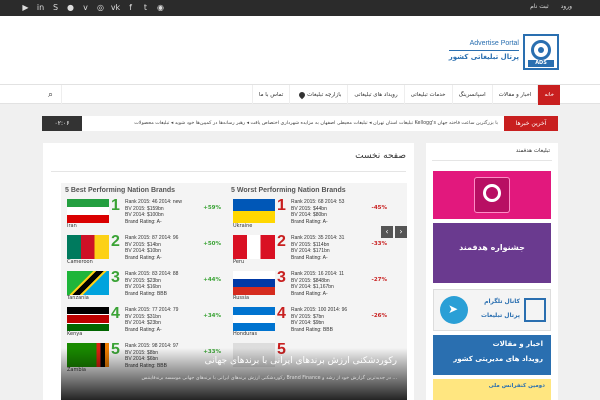 The height and width of the screenshot is (400, 600). What do you see at coordinates (379, 208) in the screenshot?
I see `change-percent: -45%` at bounding box center [379, 208].